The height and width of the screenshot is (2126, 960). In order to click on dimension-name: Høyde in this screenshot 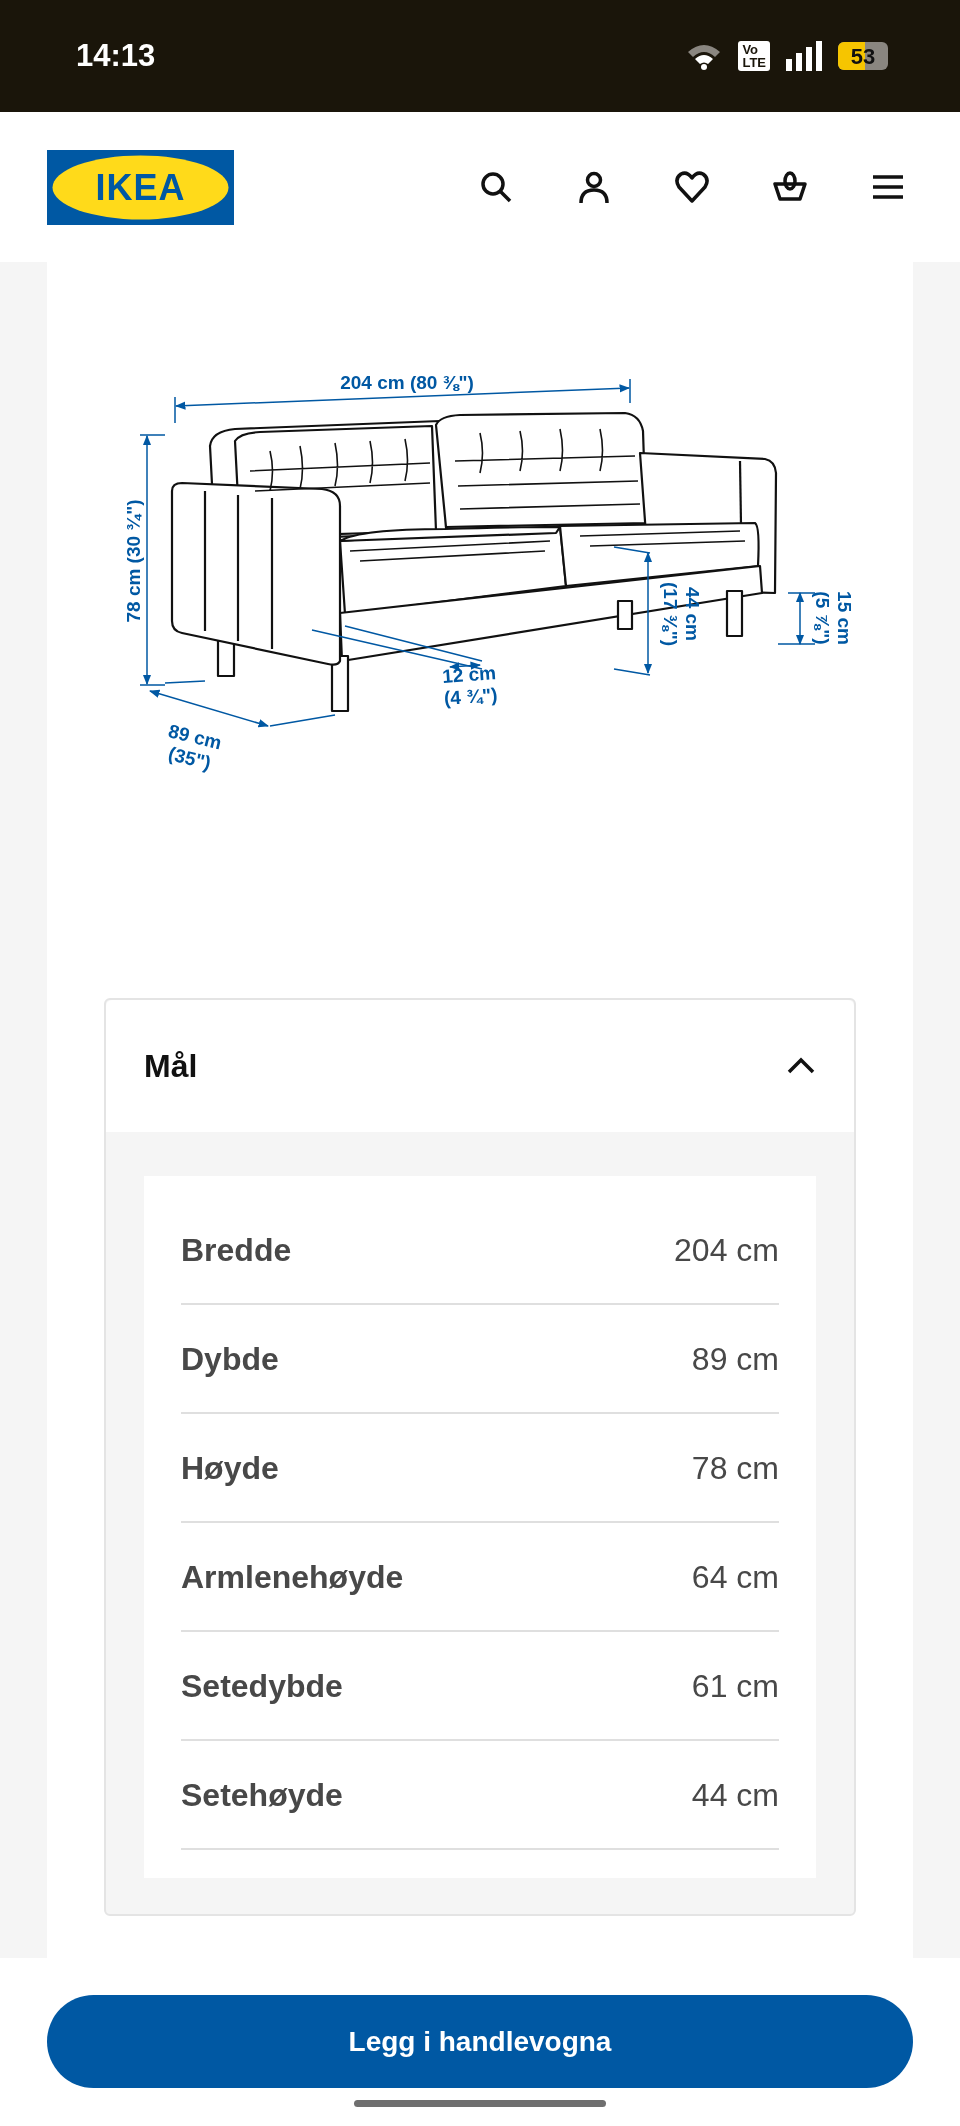, I will do `click(230, 1468)`.